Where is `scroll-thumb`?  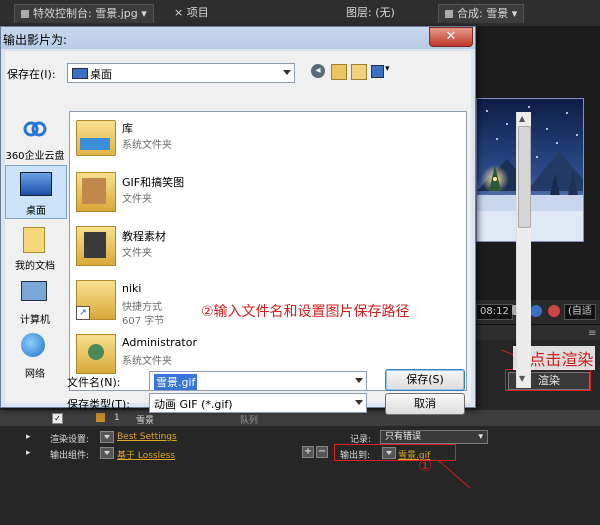 scroll-thumb is located at coordinates (524, 177).